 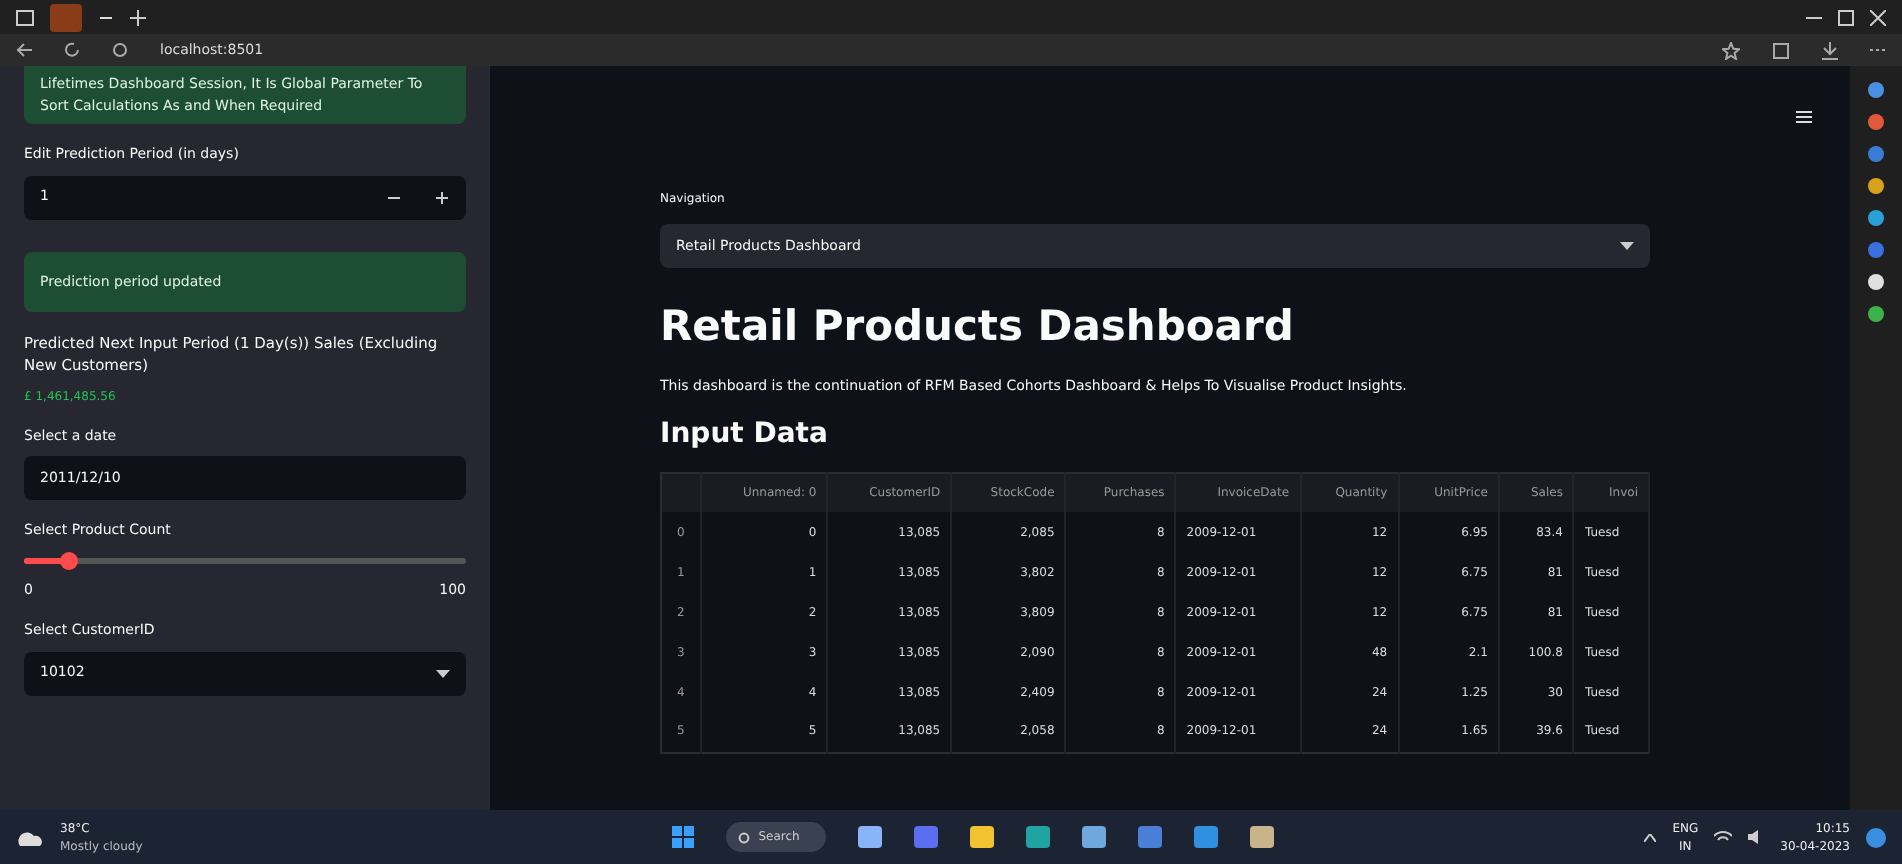 I want to click on menu-icon, so click(x=1878, y=50).